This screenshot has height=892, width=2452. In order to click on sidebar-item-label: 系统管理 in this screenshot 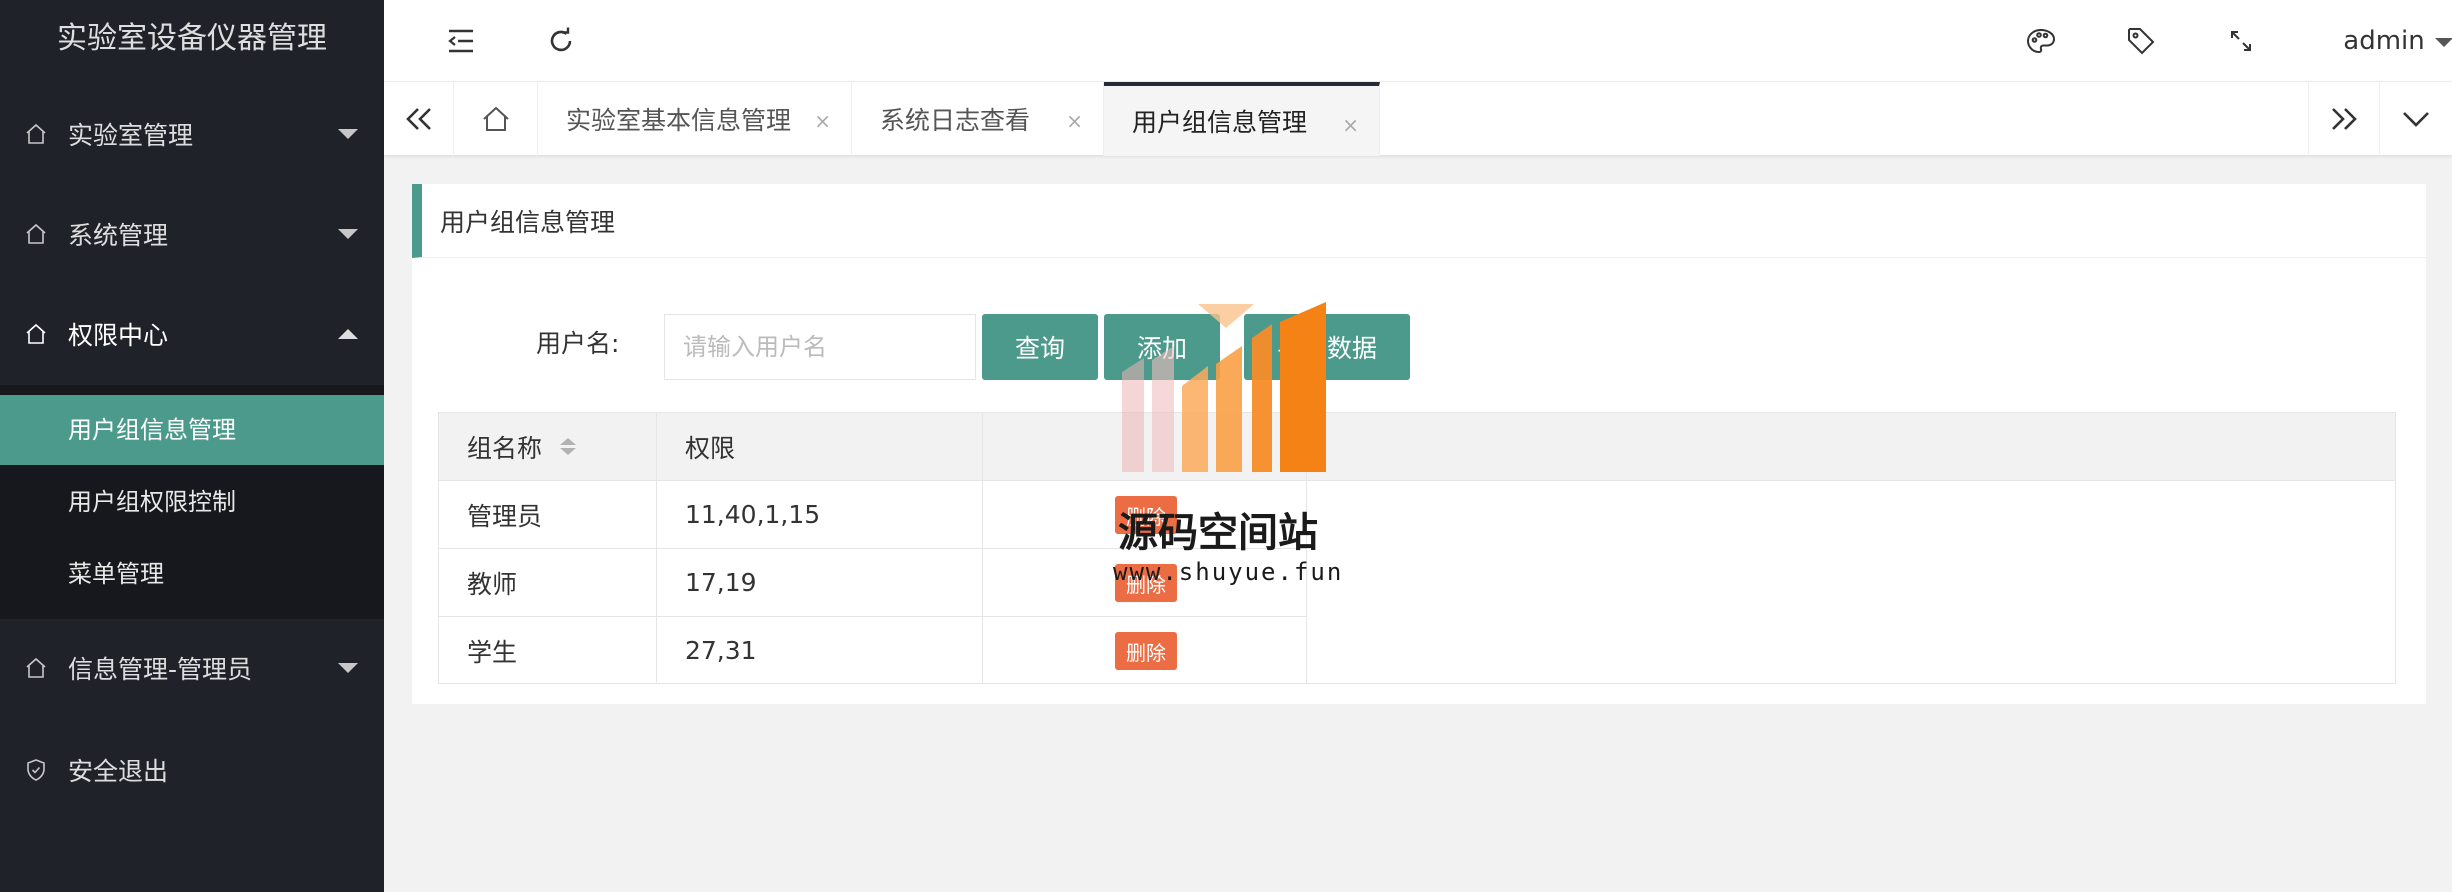, I will do `click(118, 235)`.